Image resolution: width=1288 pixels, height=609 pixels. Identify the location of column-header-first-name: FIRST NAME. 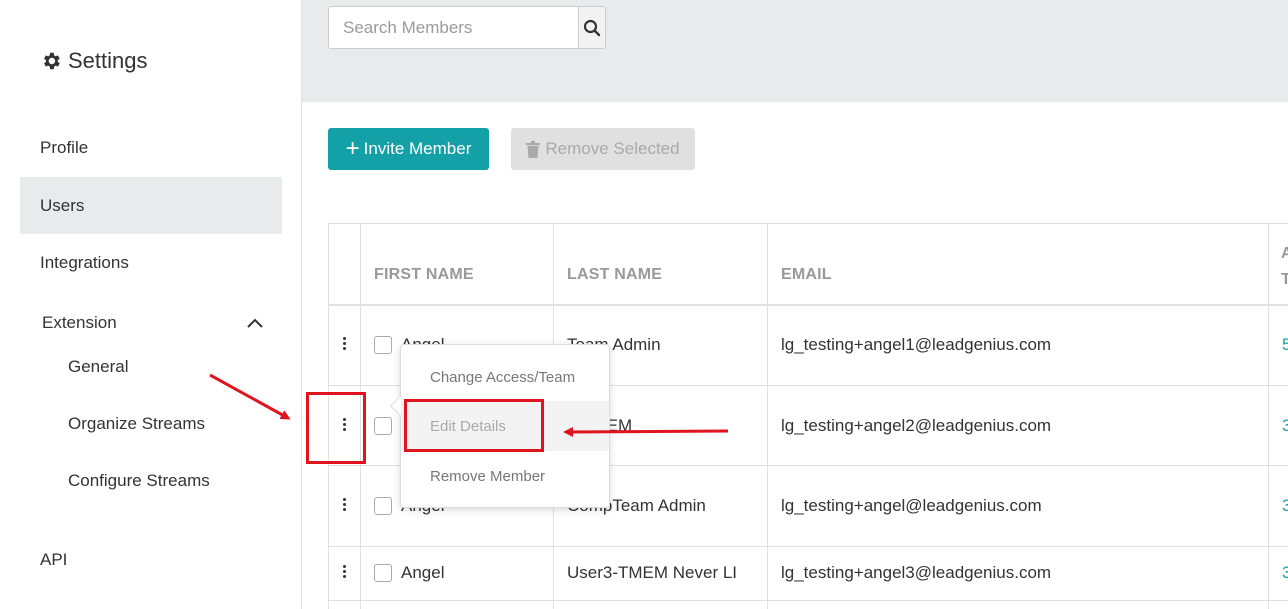
(424, 275).